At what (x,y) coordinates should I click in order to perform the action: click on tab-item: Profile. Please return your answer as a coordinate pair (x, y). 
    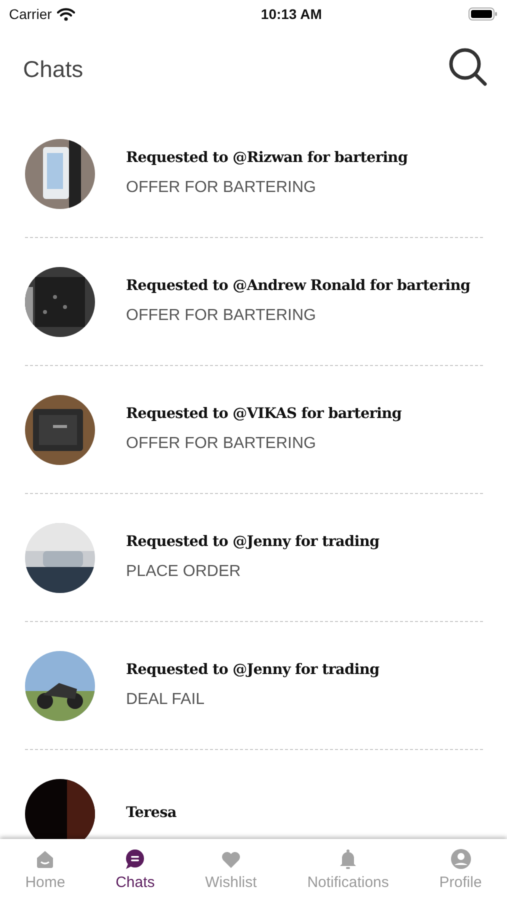
    Looking at the image, I should click on (460, 869).